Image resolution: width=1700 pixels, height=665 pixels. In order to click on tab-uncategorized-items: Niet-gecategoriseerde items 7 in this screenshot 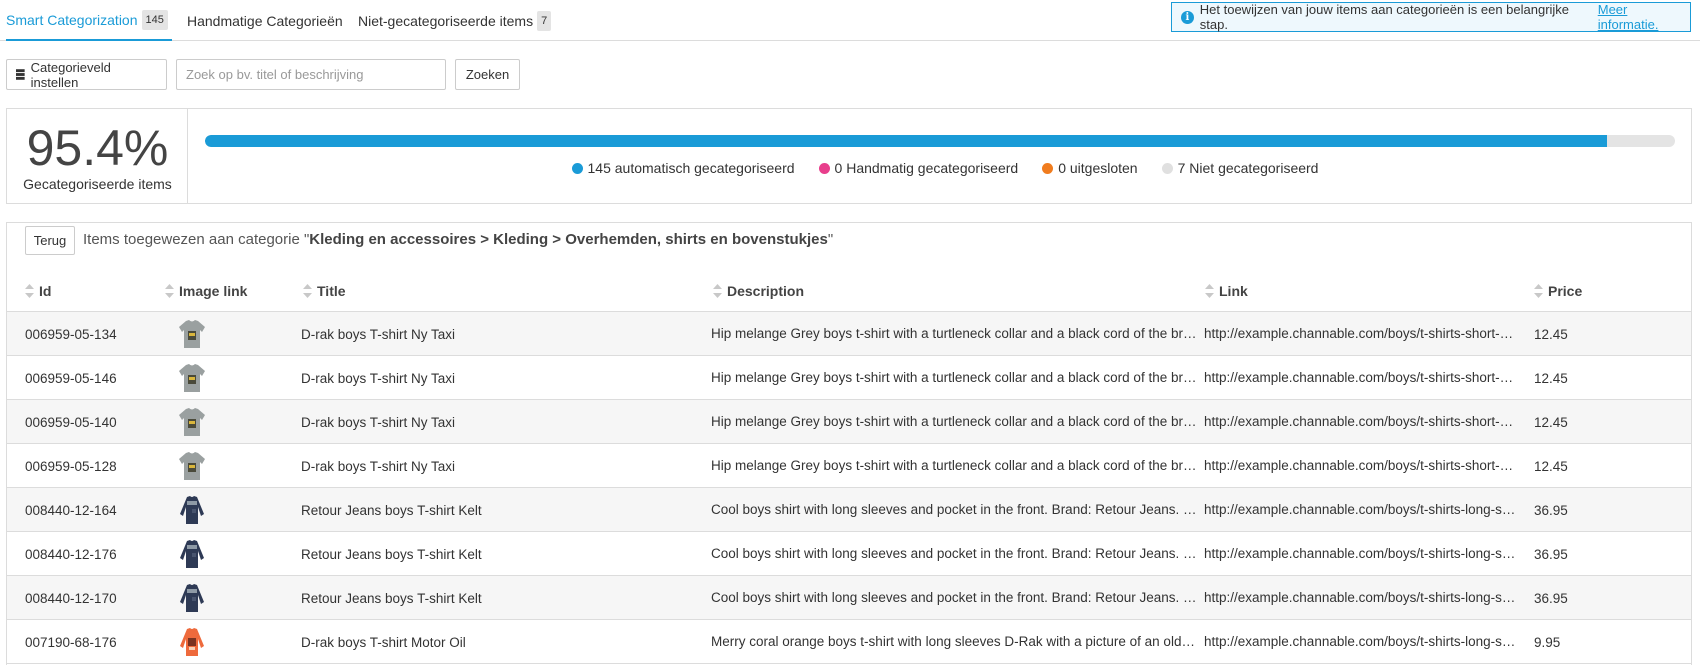, I will do `click(455, 20)`.